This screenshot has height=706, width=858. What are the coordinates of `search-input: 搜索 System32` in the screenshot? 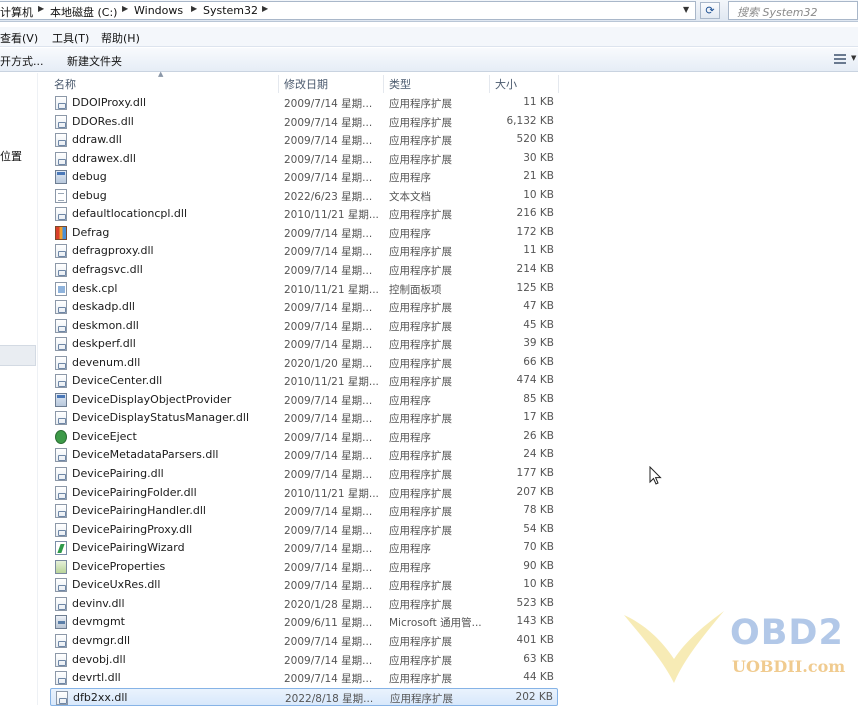 It's located at (793, 10).